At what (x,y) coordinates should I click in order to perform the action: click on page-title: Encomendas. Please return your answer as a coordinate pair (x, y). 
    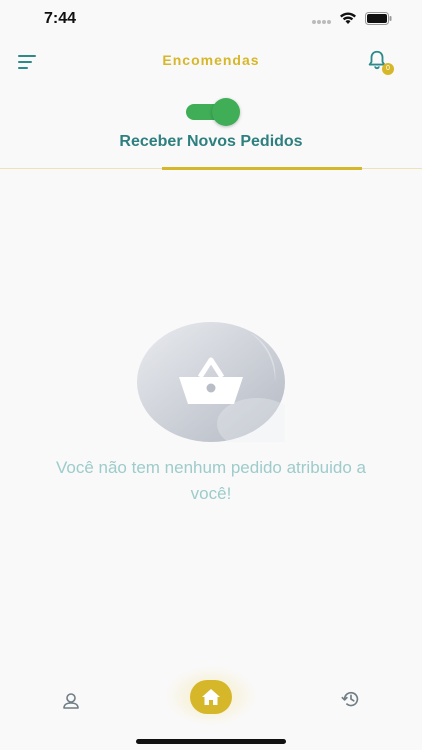
    Looking at the image, I should click on (211, 60).